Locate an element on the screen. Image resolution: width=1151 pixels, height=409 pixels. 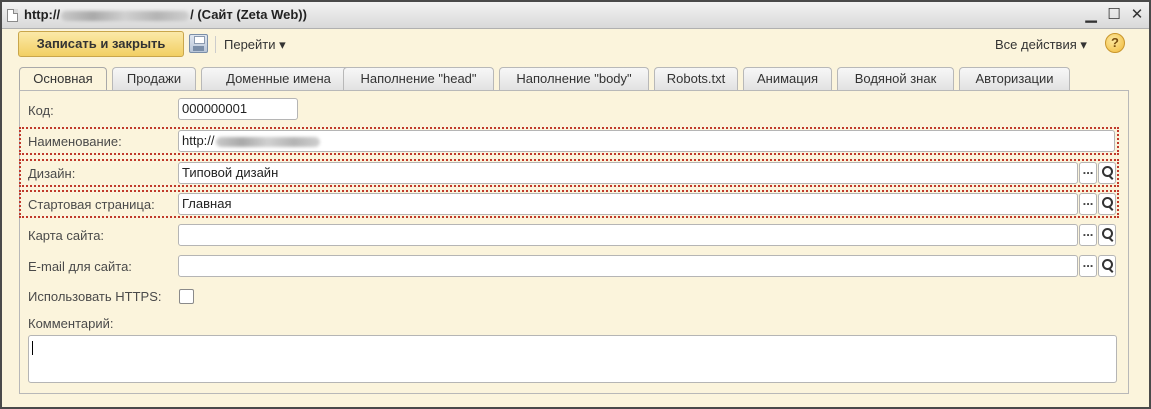
tab-animation: Анимация is located at coordinates (787, 78).